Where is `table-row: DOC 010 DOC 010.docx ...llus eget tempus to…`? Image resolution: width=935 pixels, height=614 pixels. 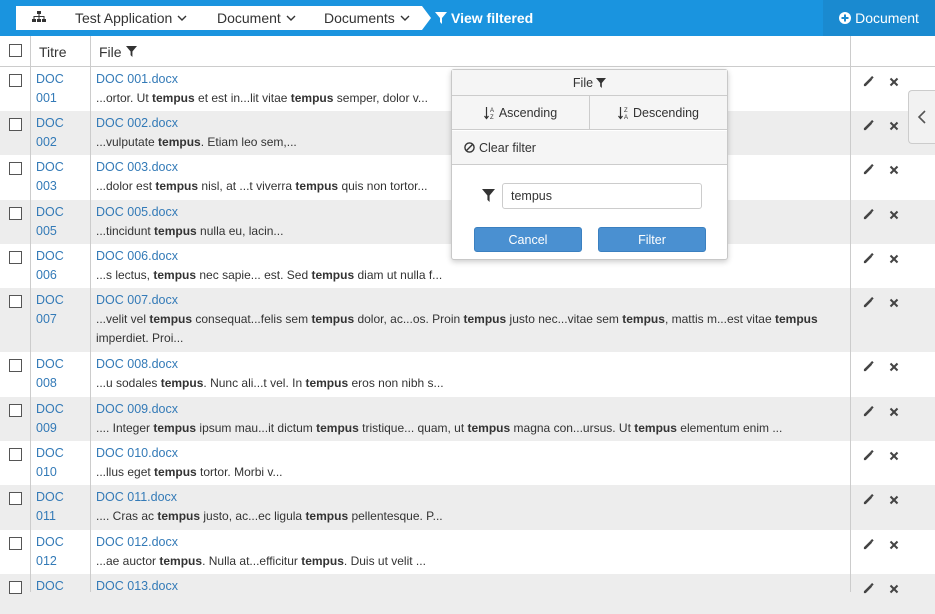 table-row: DOC 010 DOC 010.docx ...llus eget tempus to… is located at coordinates (467, 463).